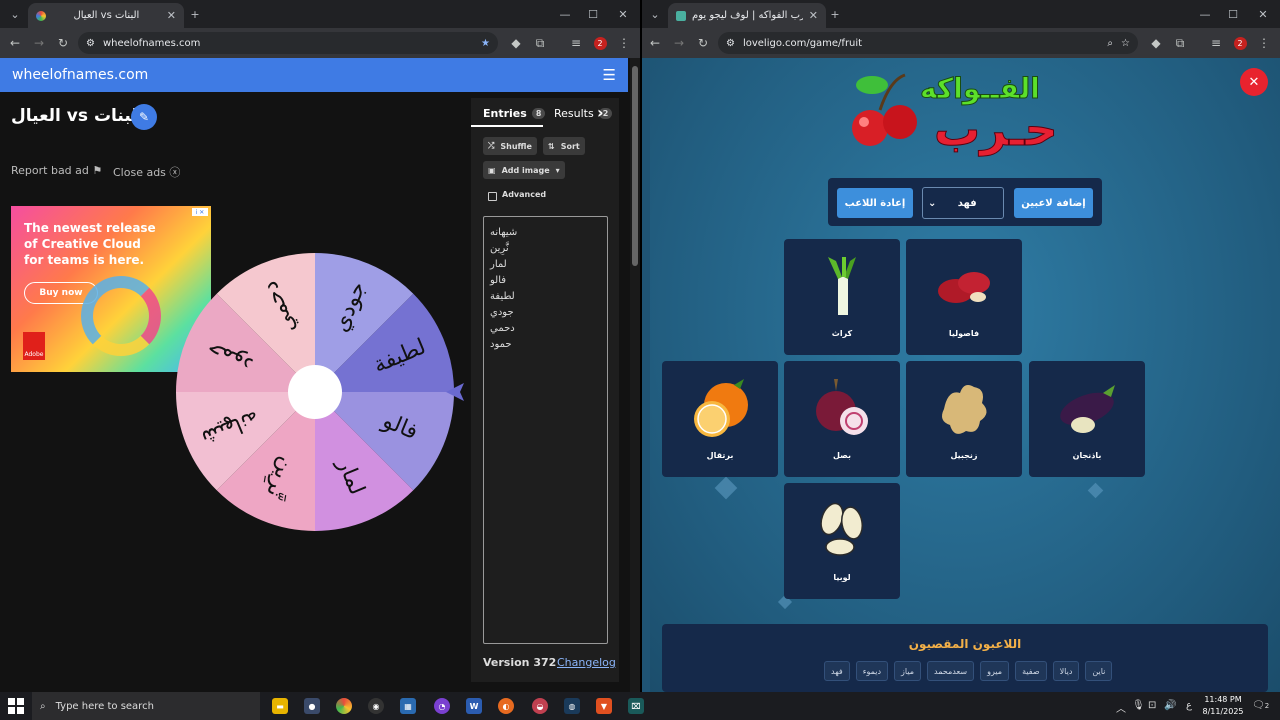 This screenshot has width=1280, height=720. What do you see at coordinates (524, 170) in the screenshot?
I see `add-image-button: ▣ Add image ▾` at bounding box center [524, 170].